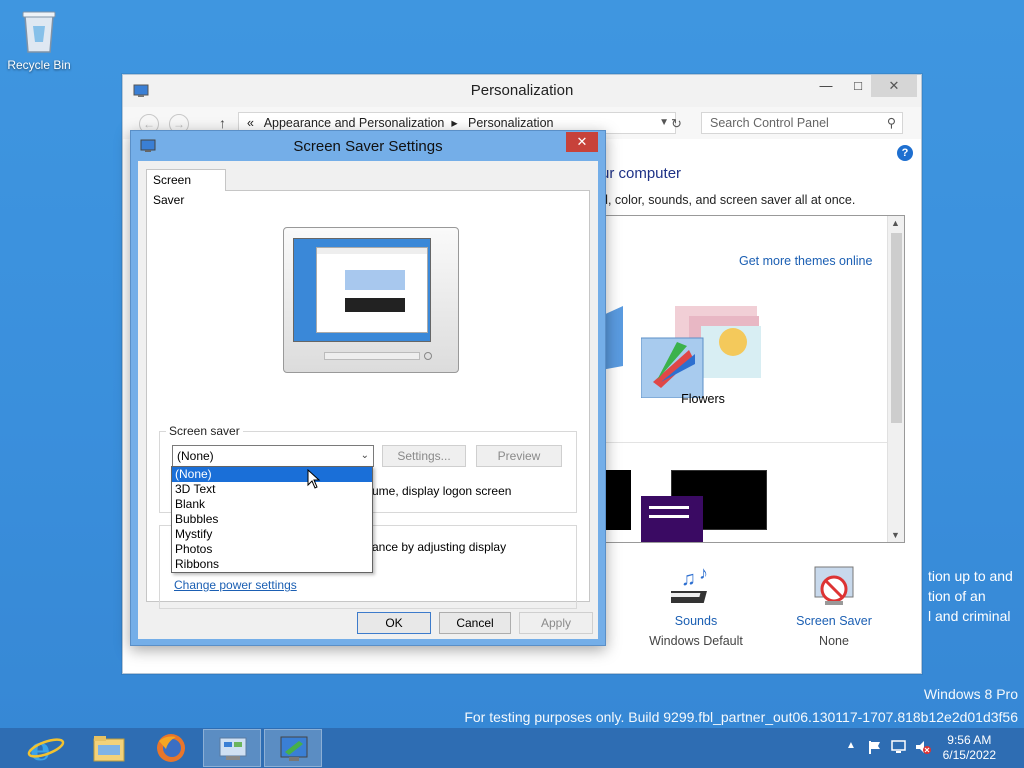 The image size is (1024, 768). I want to click on folder-icon, so click(109, 749).